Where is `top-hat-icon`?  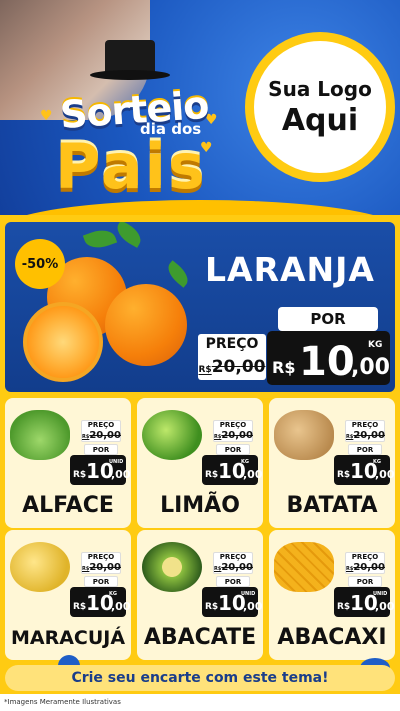 top-hat-icon is located at coordinates (130, 60).